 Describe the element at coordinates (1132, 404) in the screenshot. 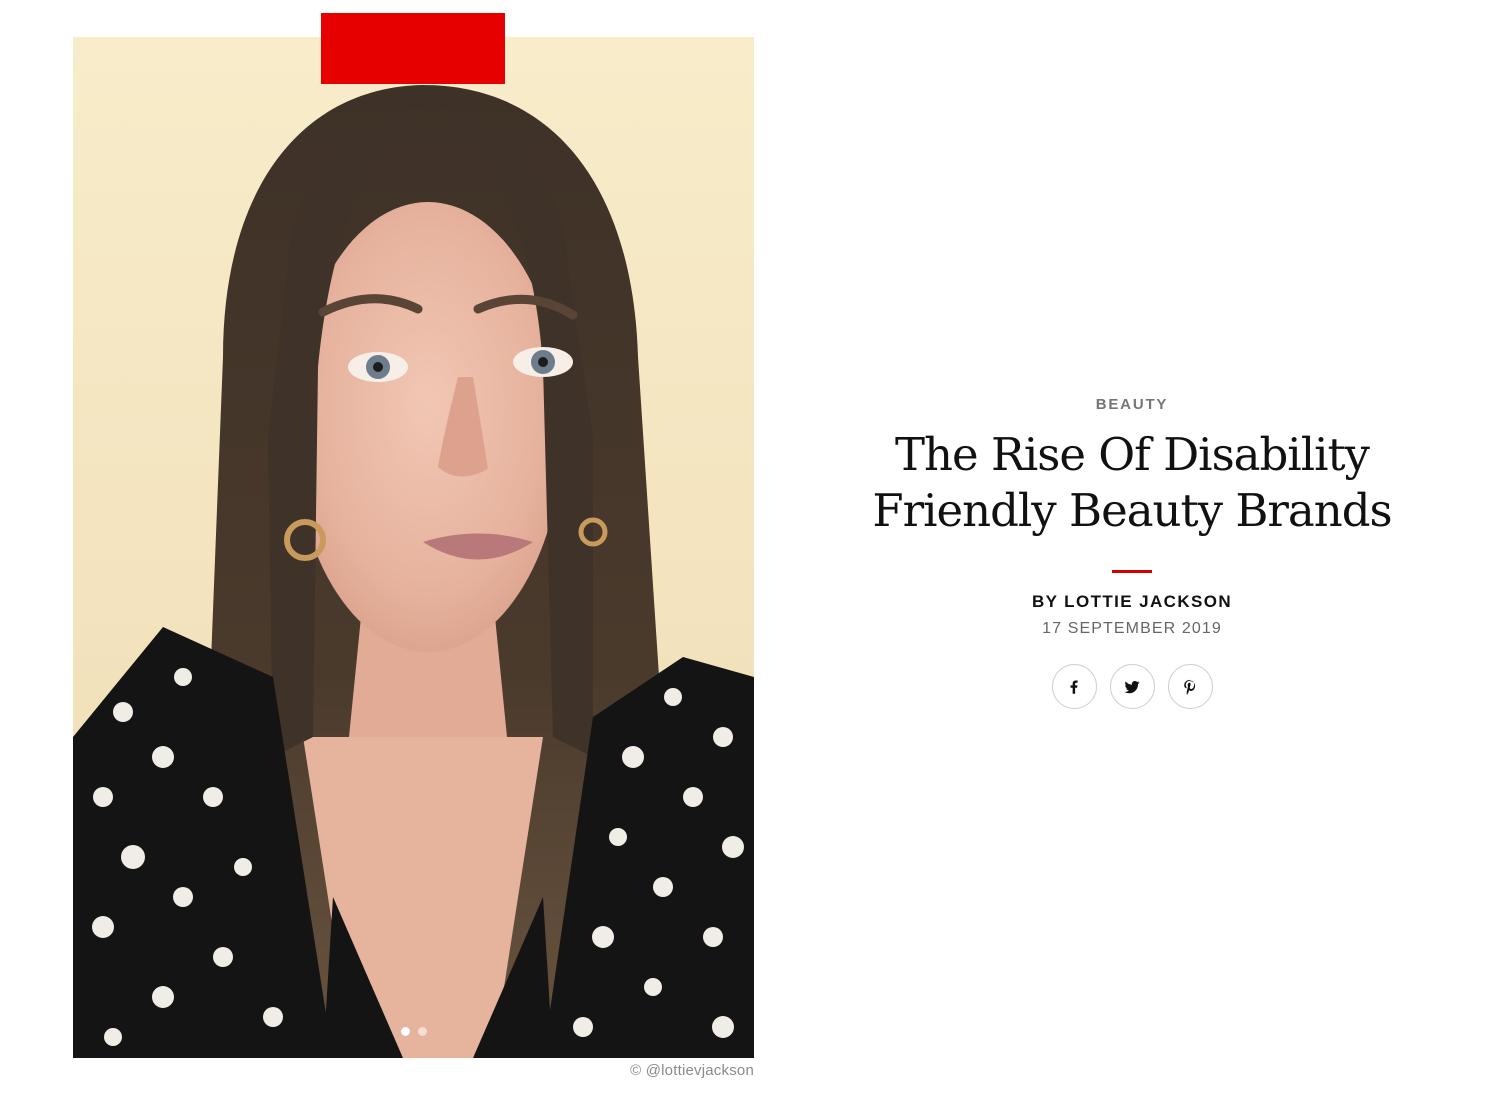

I see `article-category: BEAUTY` at that location.